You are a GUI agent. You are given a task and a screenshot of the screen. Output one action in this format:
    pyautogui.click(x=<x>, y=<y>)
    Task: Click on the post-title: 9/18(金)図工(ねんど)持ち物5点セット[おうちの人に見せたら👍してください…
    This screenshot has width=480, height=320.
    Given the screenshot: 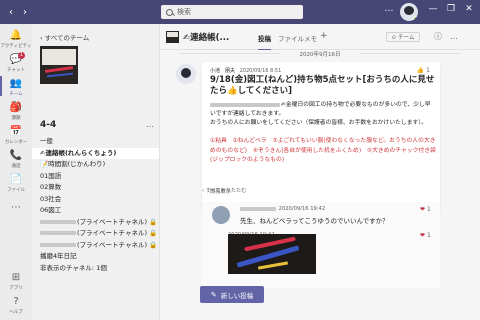 What is the action you would take?
    pyautogui.click(x=322, y=85)
    